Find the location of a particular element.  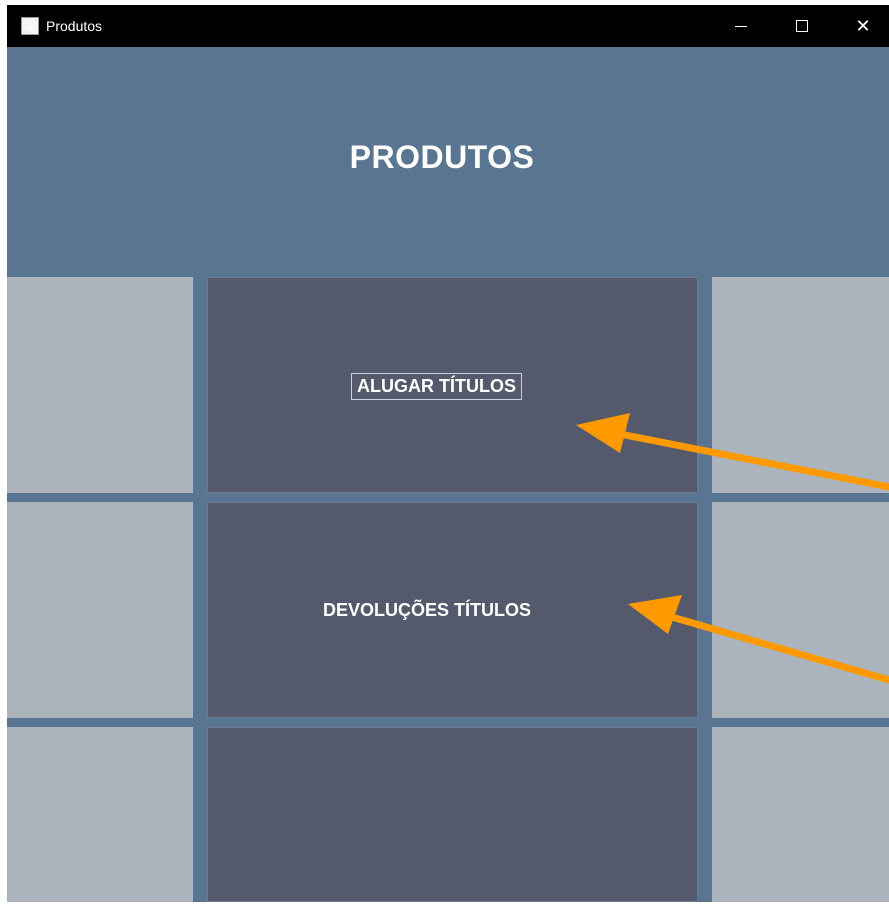

minimize-icon is located at coordinates (741, 26).